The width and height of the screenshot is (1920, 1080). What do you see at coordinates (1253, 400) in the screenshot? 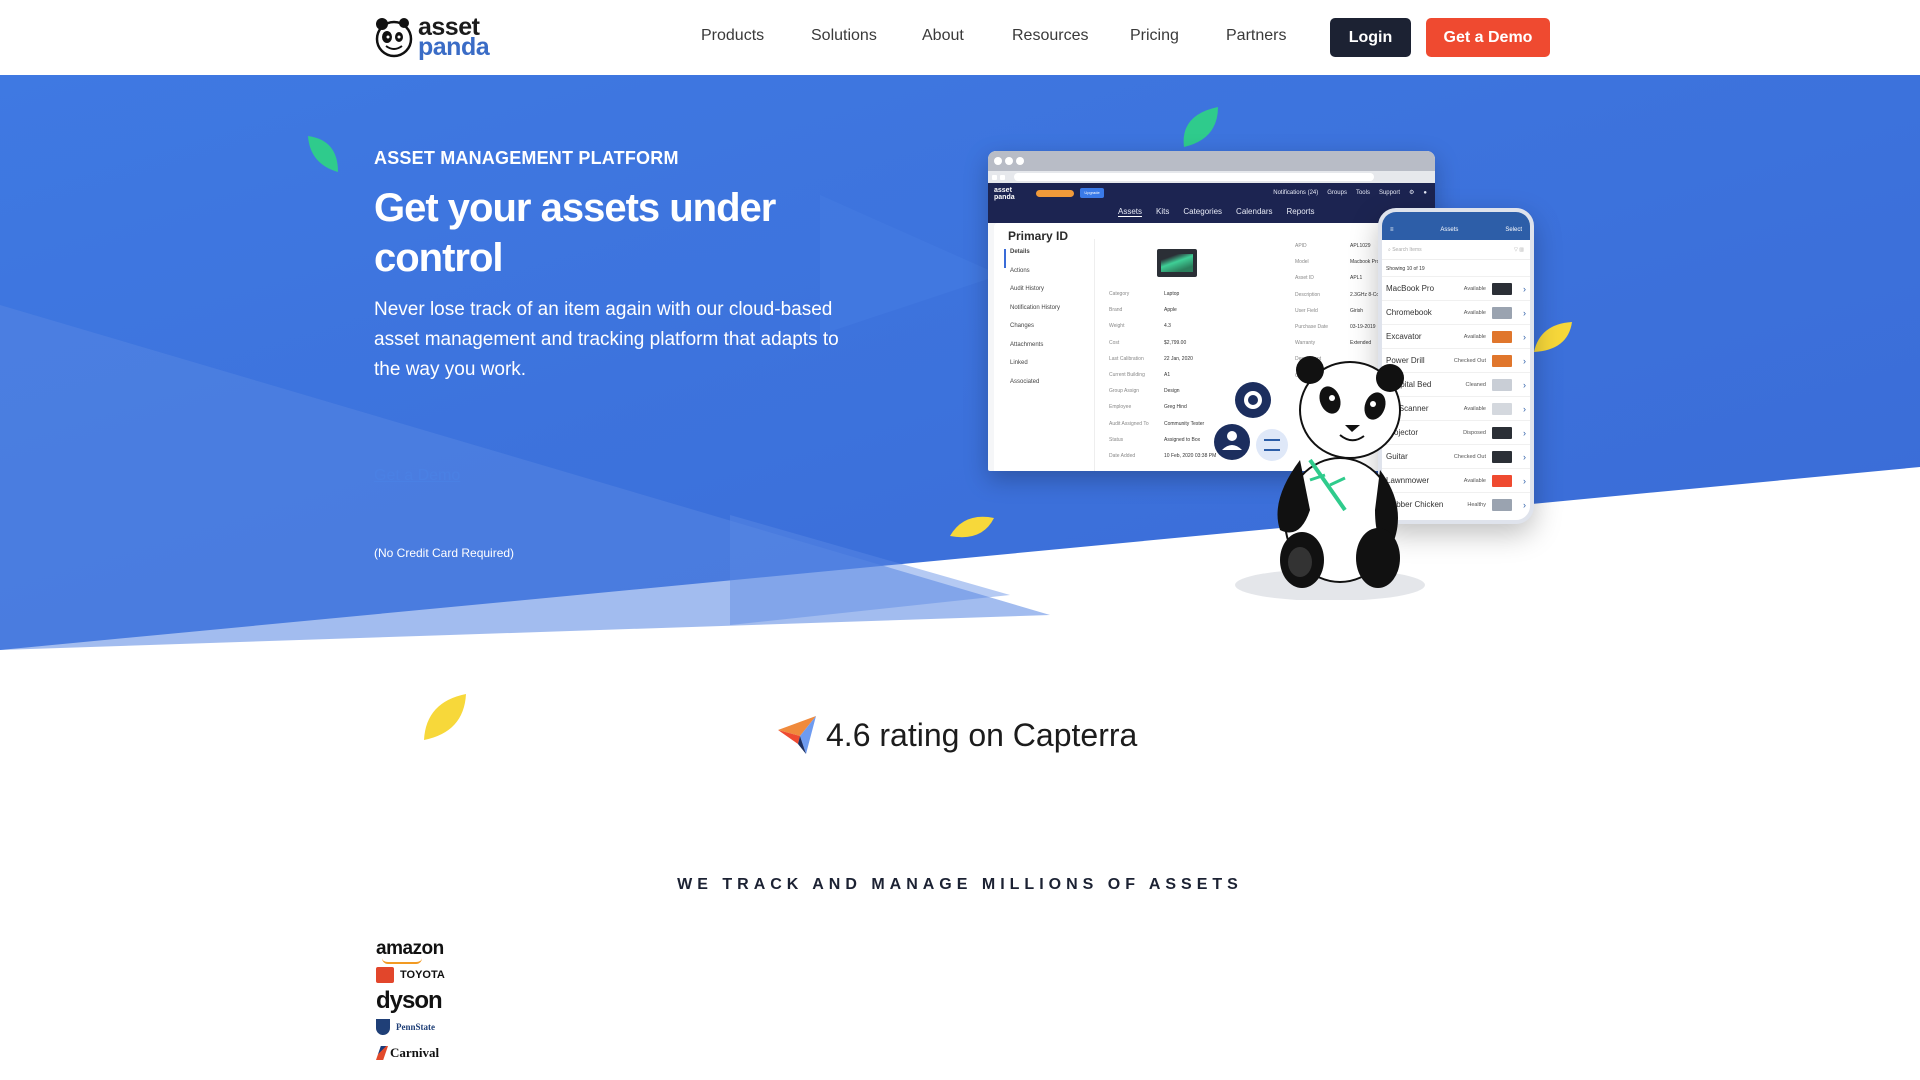
I see `gear-workflow-icon` at bounding box center [1253, 400].